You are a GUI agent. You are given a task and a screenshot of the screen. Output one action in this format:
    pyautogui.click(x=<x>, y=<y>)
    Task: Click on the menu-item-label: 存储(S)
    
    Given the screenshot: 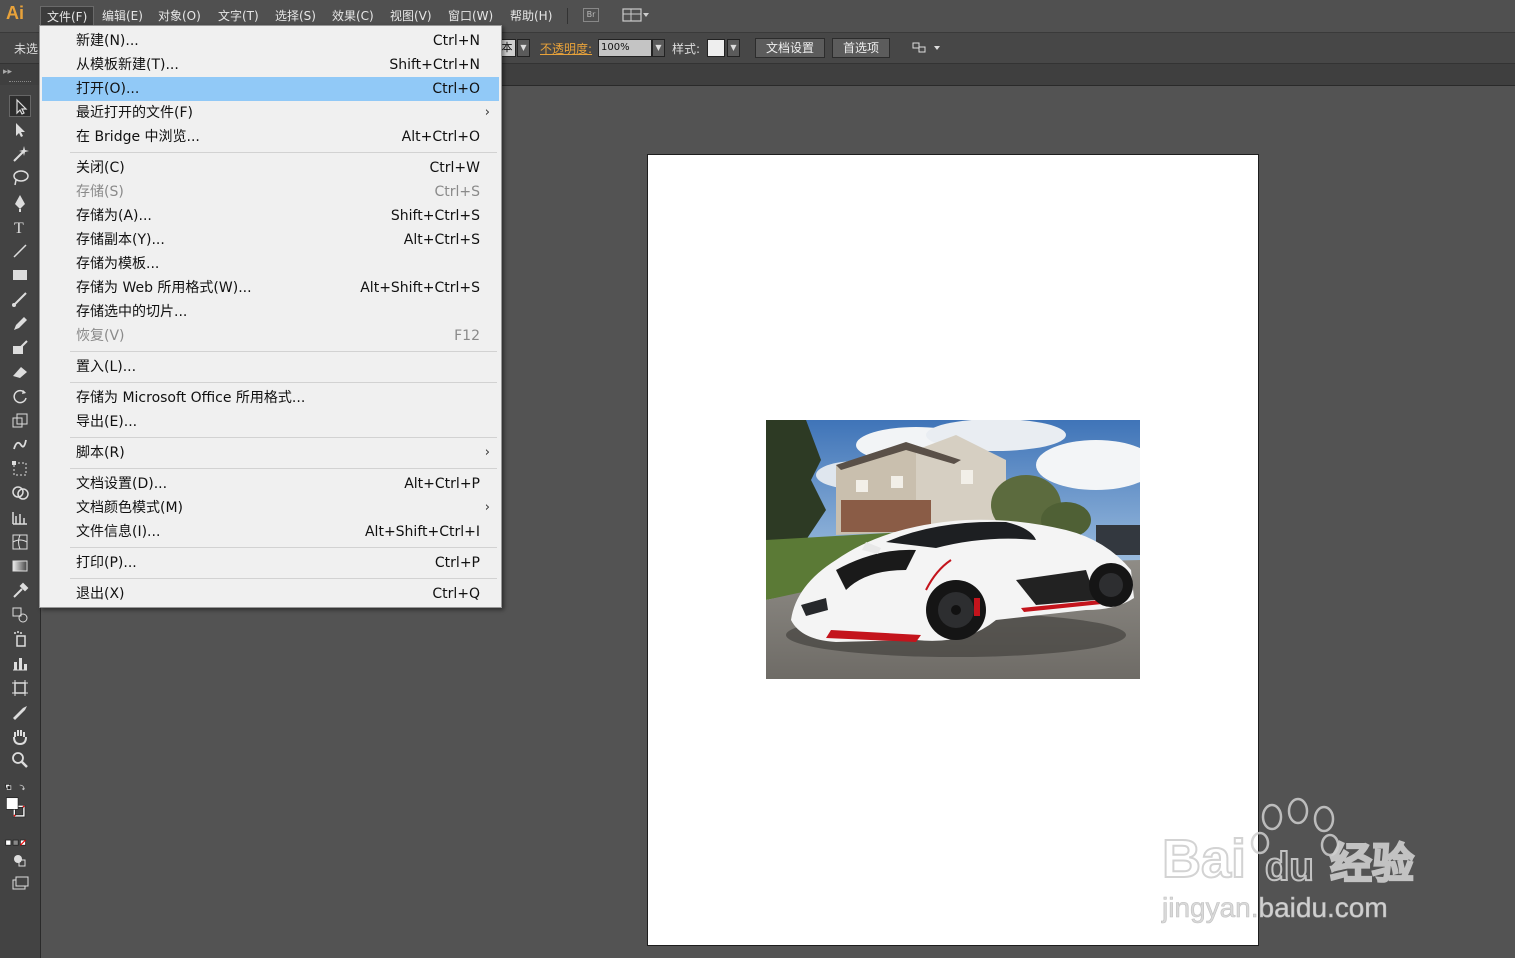 What is the action you would take?
    pyautogui.click(x=100, y=192)
    